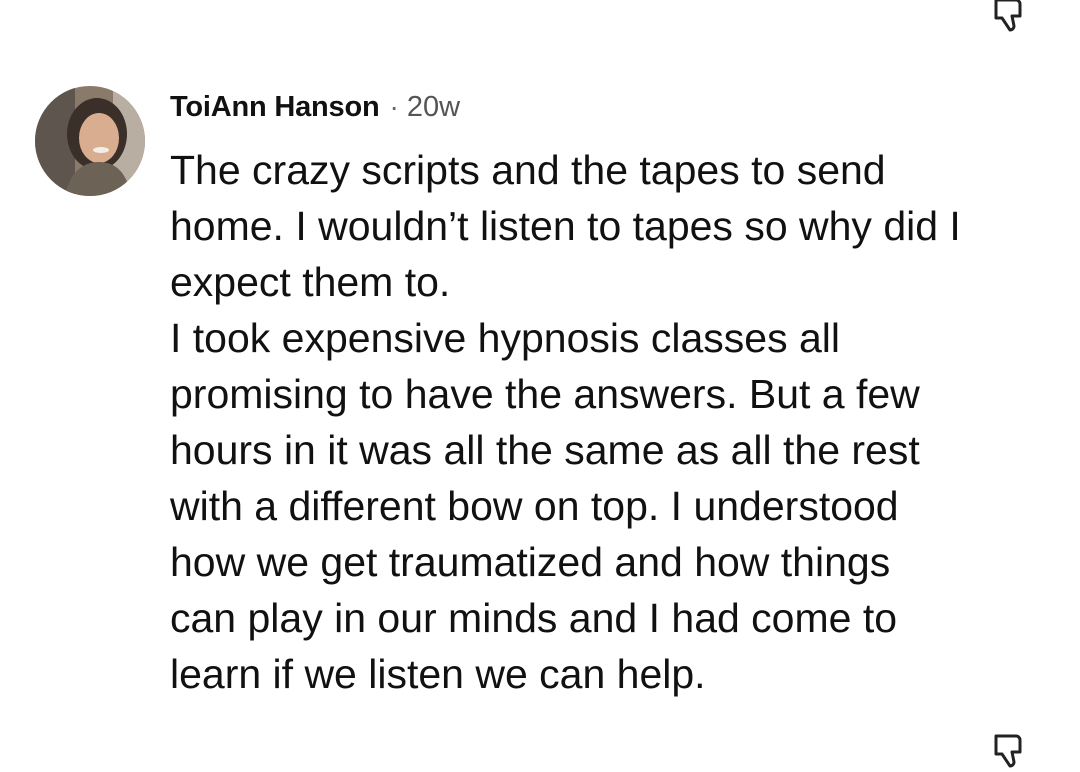 The width and height of the screenshot is (1080, 772). Describe the element at coordinates (433, 106) in the screenshot. I see `comment-timestamp: 20w` at that location.